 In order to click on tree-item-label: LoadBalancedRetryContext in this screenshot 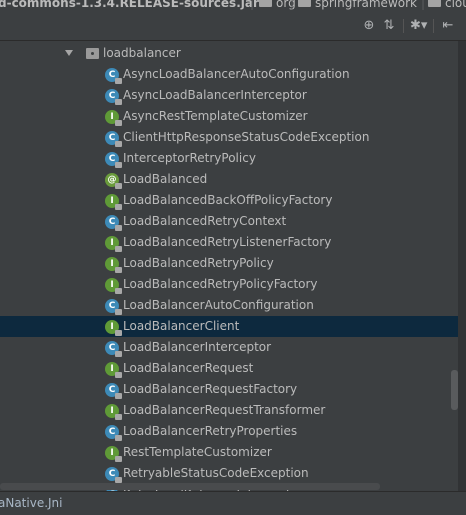, I will do `click(205, 221)`.